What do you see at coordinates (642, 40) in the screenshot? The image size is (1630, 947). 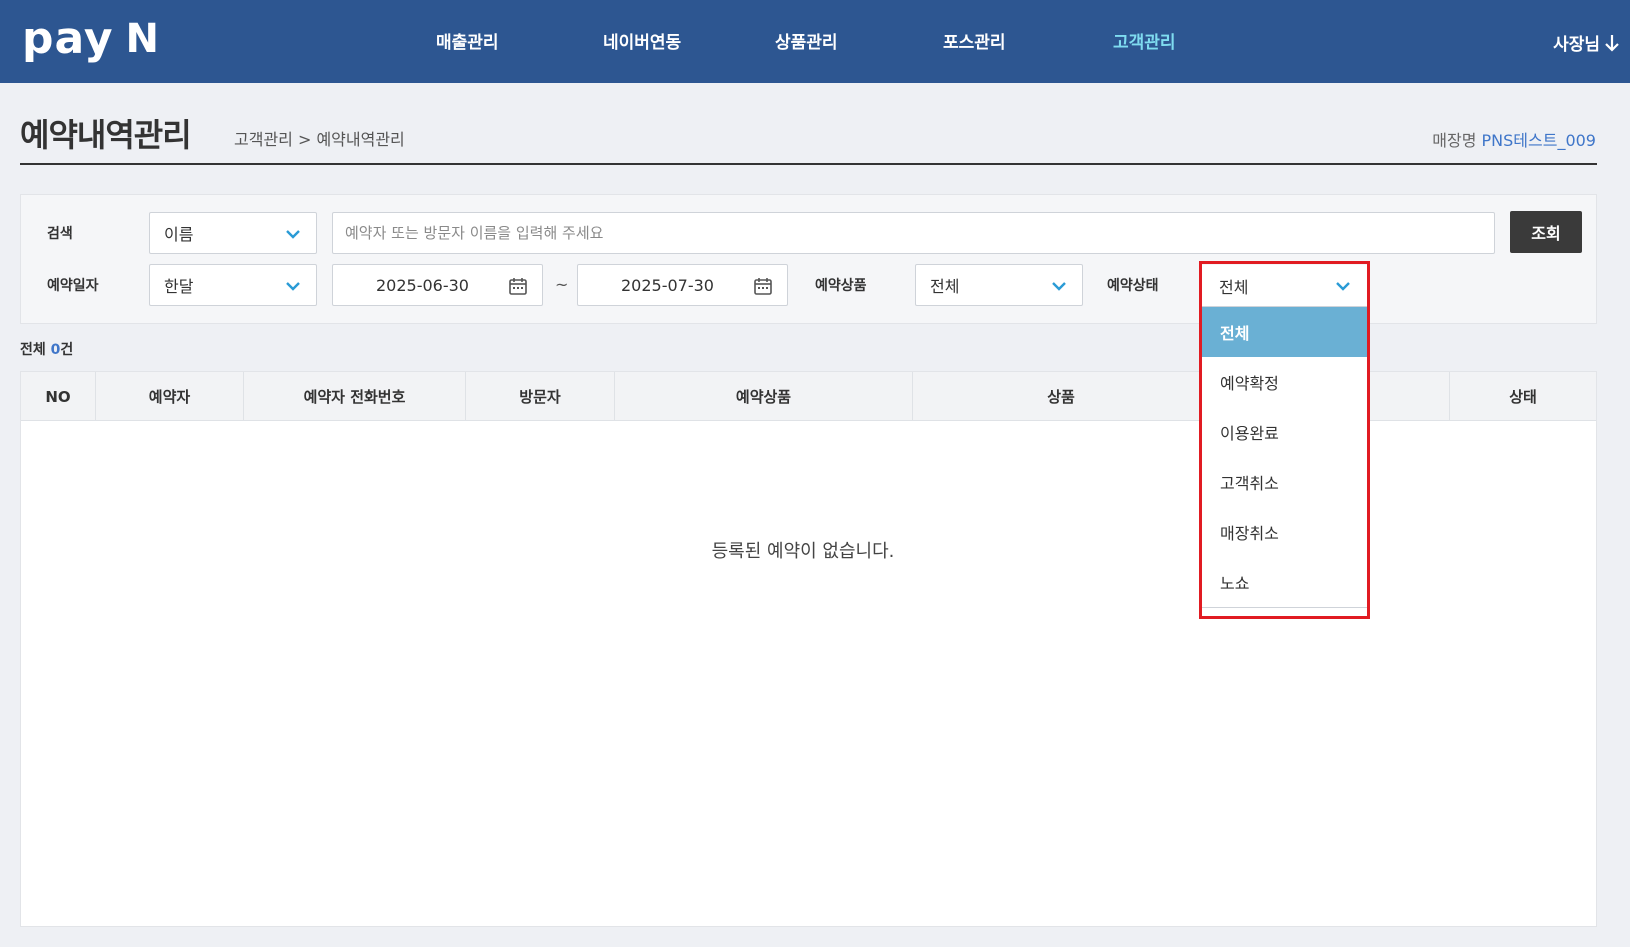 I see `nav-item-naver: 네이버연동` at bounding box center [642, 40].